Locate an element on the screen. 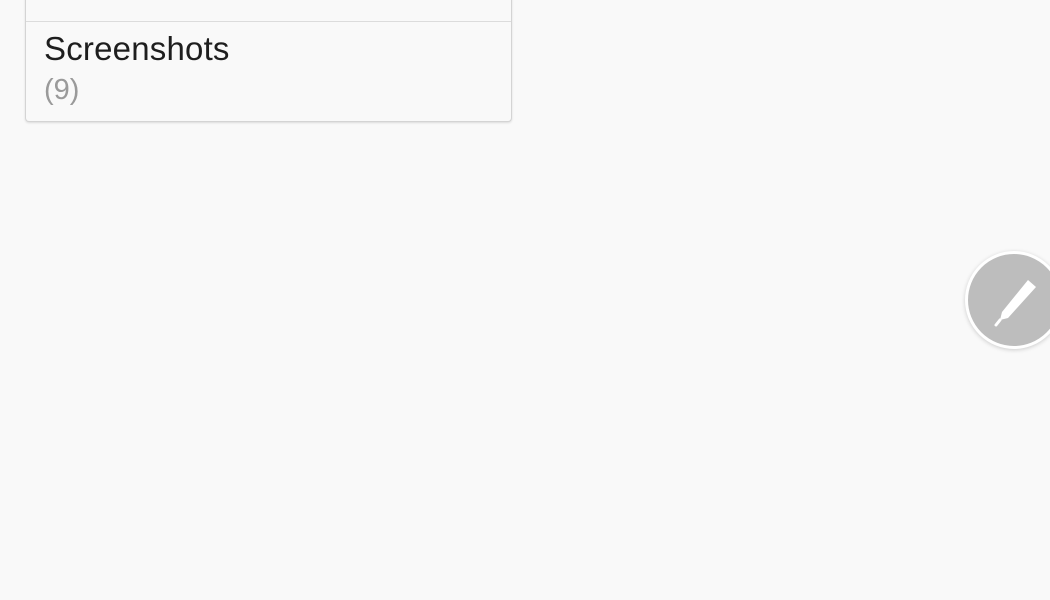 This screenshot has height=600, width=1050. pencil-icon is located at coordinates (1015, 303).